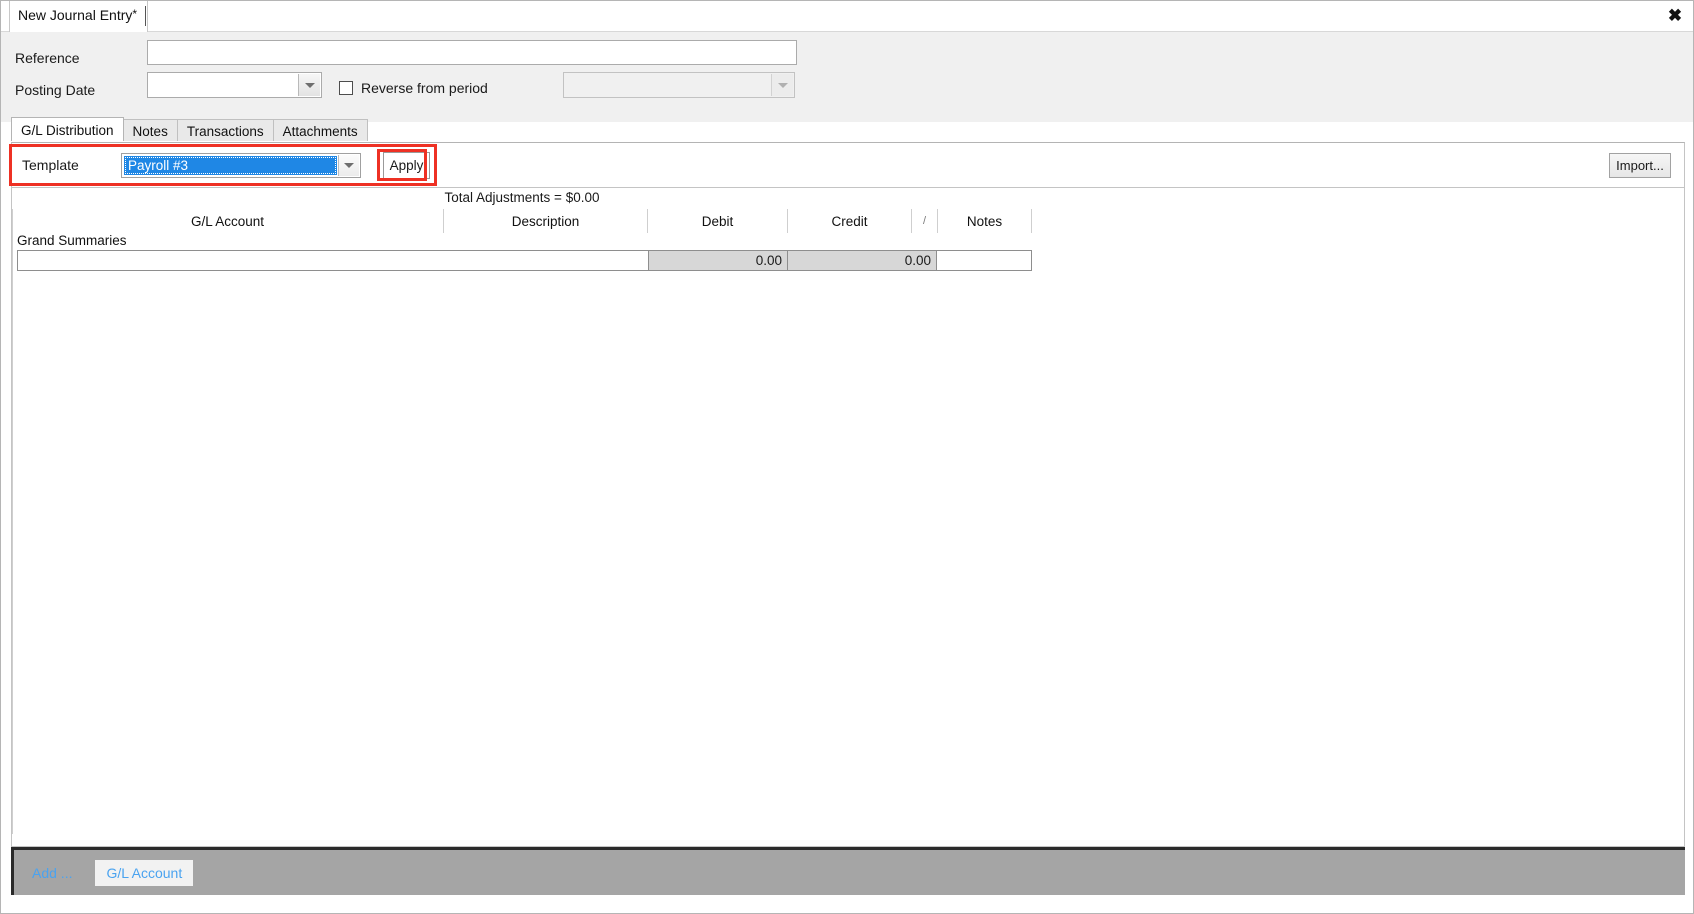 The image size is (1694, 914). I want to click on template-combobox: Payroll #3, so click(241, 165).